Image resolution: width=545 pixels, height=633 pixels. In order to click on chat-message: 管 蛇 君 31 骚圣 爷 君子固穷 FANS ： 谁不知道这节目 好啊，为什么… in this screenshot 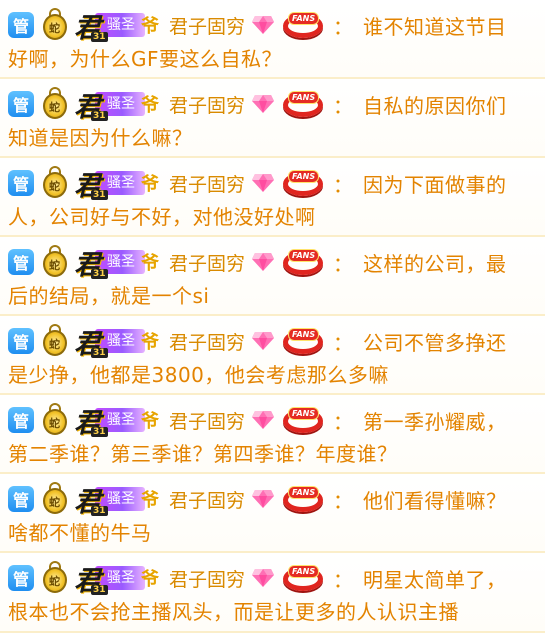, I will do `click(272, 39)`.